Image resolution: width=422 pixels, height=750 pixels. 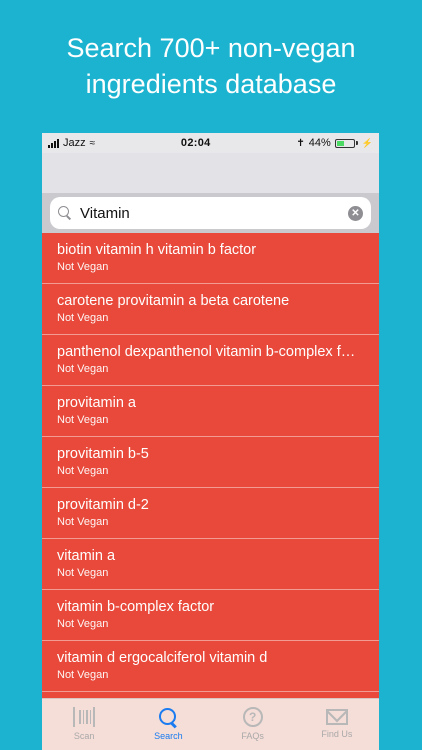 What do you see at coordinates (103, 454) in the screenshot?
I see `result-name: provitamin b-5` at bounding box center [103, 454].